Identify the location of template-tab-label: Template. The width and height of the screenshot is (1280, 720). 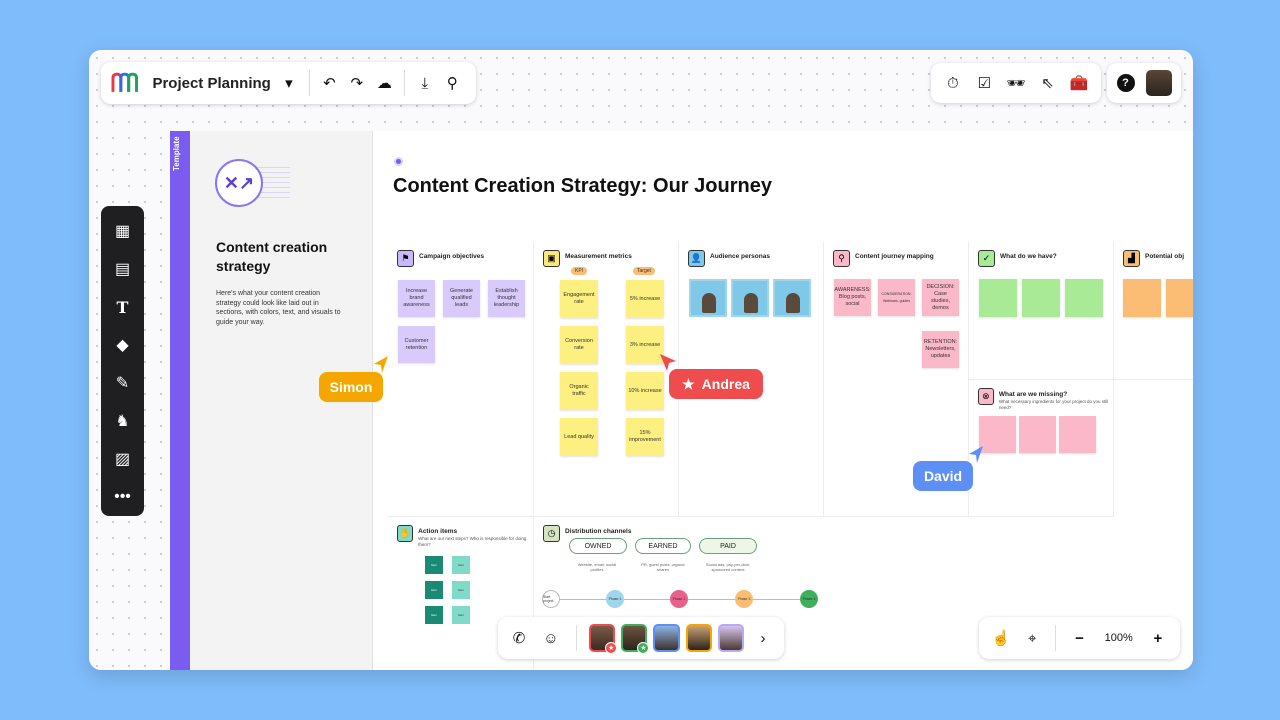
(176, 153).